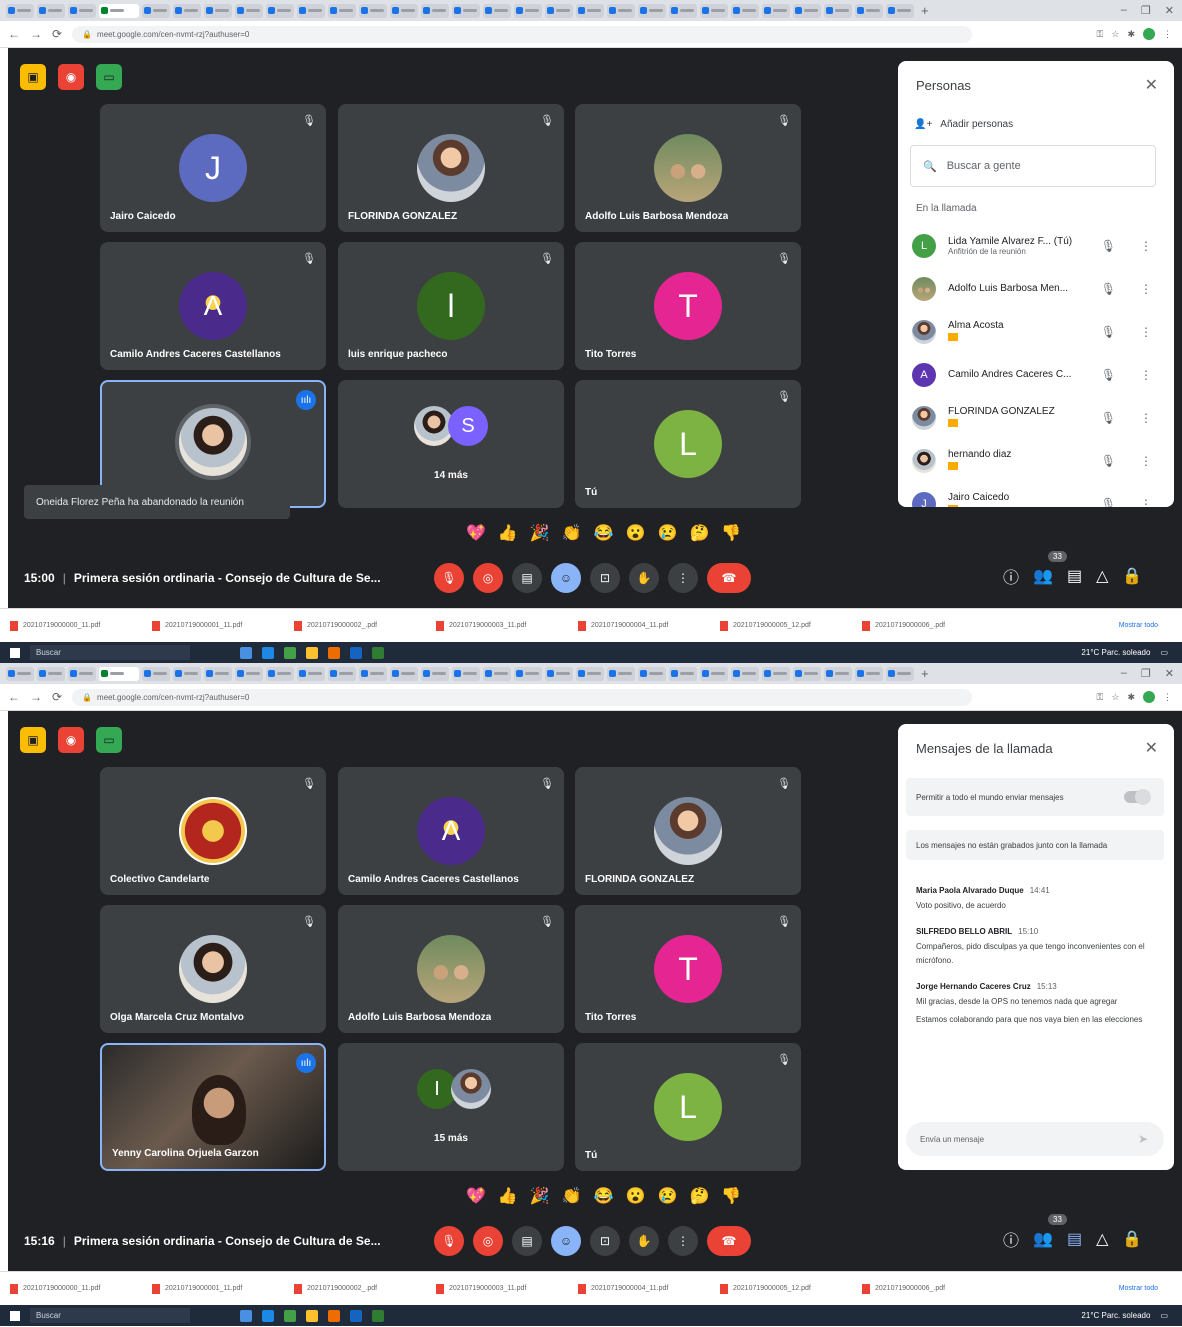 Image resolution: width=1182 pixels, height=1327 pixels. Describe the element at coordinates (451, 306) in the screenshot. I see `participant-tile: l 🎙 luis enrique pacheco` at that location.